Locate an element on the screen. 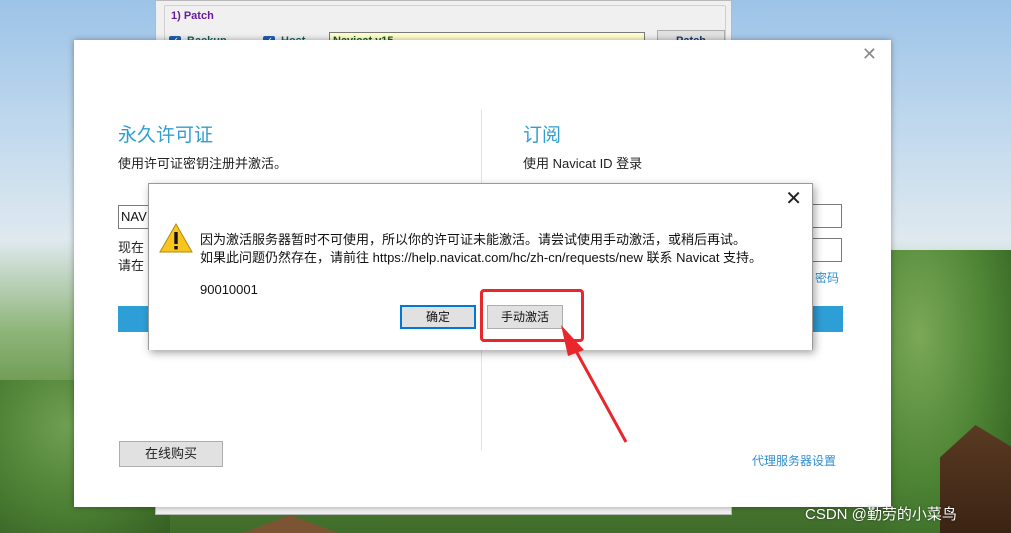 The height and width of the screenshot is (533, 1011). proxy-settings-link: 代理服务器设置 is located at coordinates (794, 460).